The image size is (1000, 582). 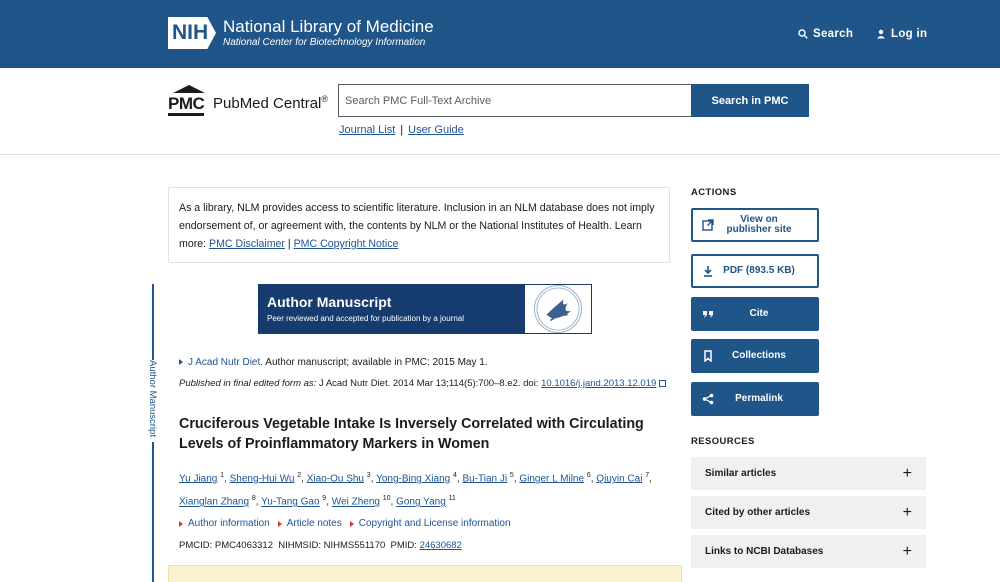 I want to click on collections-button: Collections, so click(x=755, y=356).